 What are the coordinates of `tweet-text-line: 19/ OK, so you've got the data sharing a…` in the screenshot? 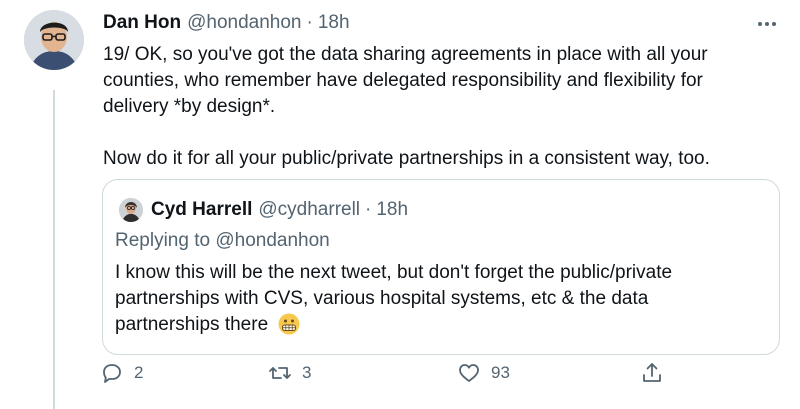 It's located at (405, 54).